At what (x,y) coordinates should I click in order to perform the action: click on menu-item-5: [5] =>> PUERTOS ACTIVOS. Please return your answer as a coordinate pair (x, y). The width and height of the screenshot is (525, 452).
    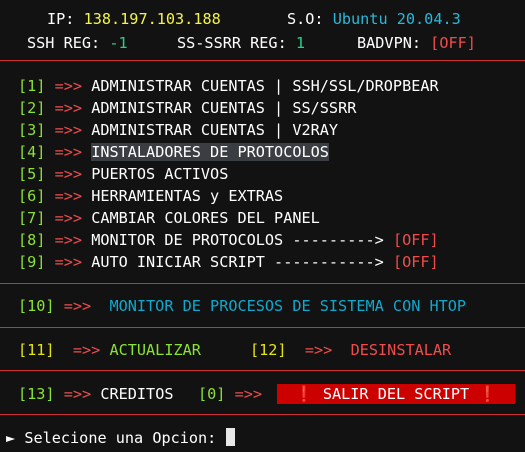
    Looking at the image, I should click on (123, 174).